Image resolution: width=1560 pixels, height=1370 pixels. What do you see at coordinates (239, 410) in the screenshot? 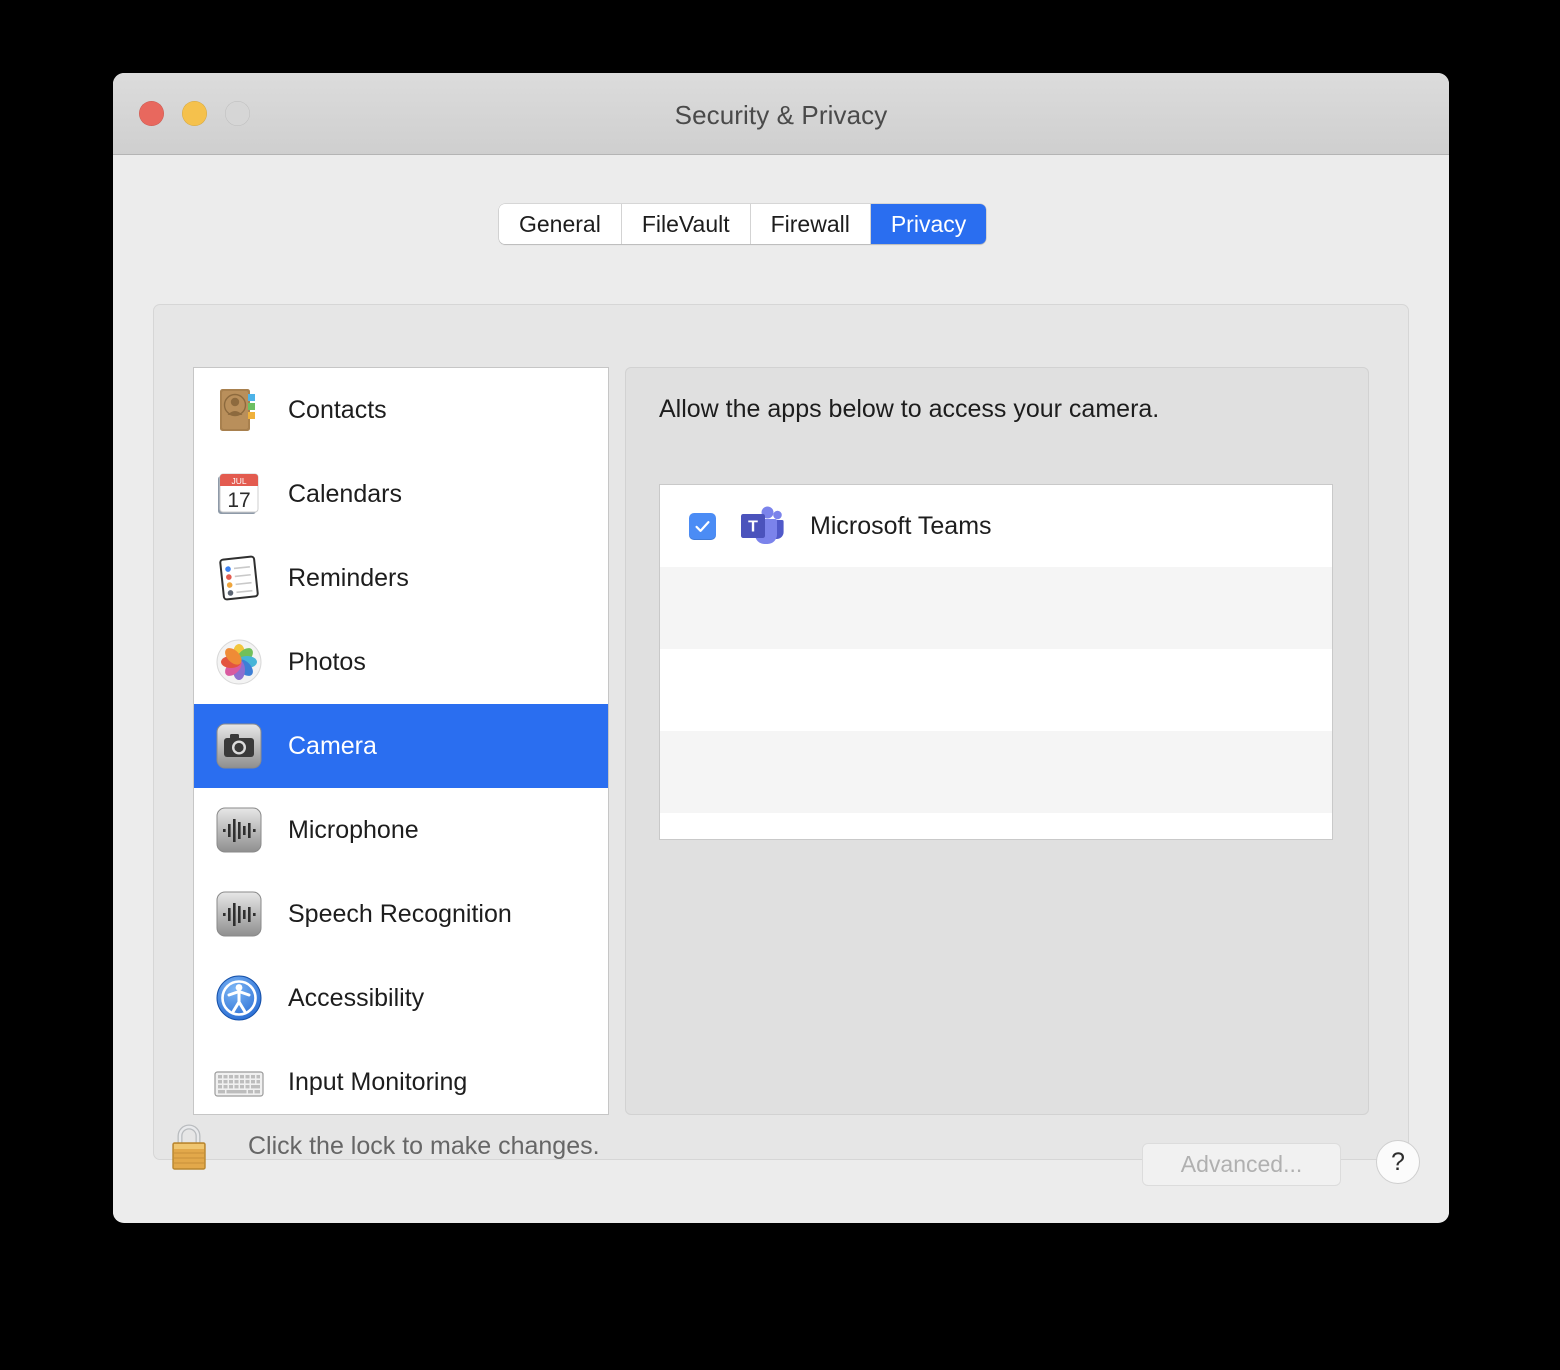
I see `contacts-icon` at bounding box center [239, 410].